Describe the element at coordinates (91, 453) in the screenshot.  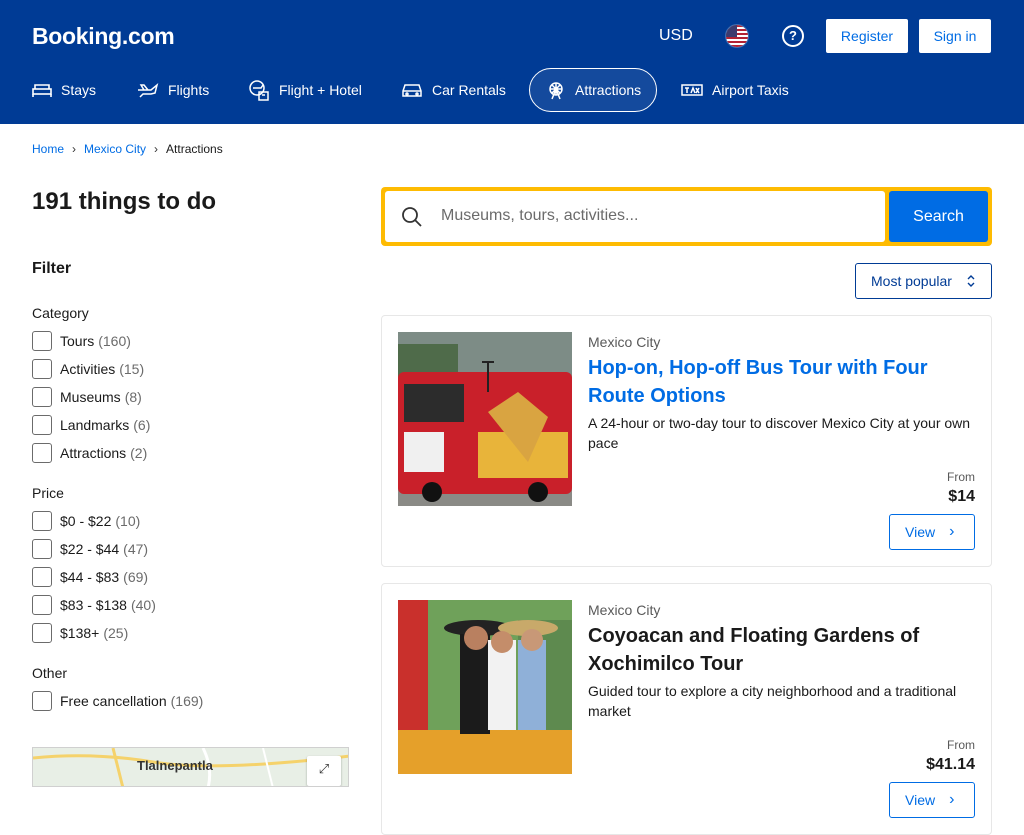
I see `filter-option: Attractions (2)` at that location.